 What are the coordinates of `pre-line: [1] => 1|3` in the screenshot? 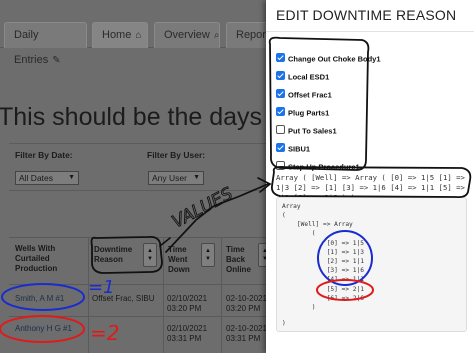 It's located at (323, 252).